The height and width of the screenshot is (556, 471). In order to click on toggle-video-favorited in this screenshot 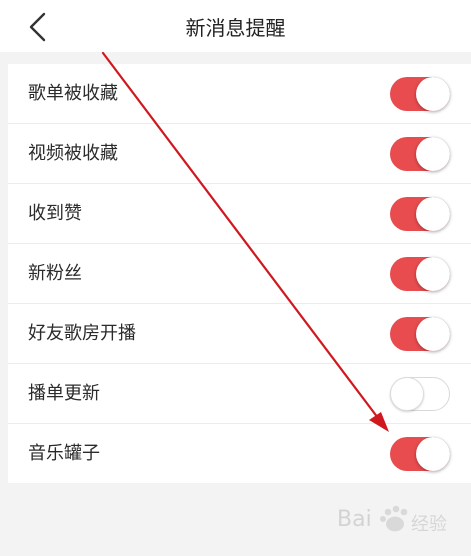, I will do `click(420, 154)`.